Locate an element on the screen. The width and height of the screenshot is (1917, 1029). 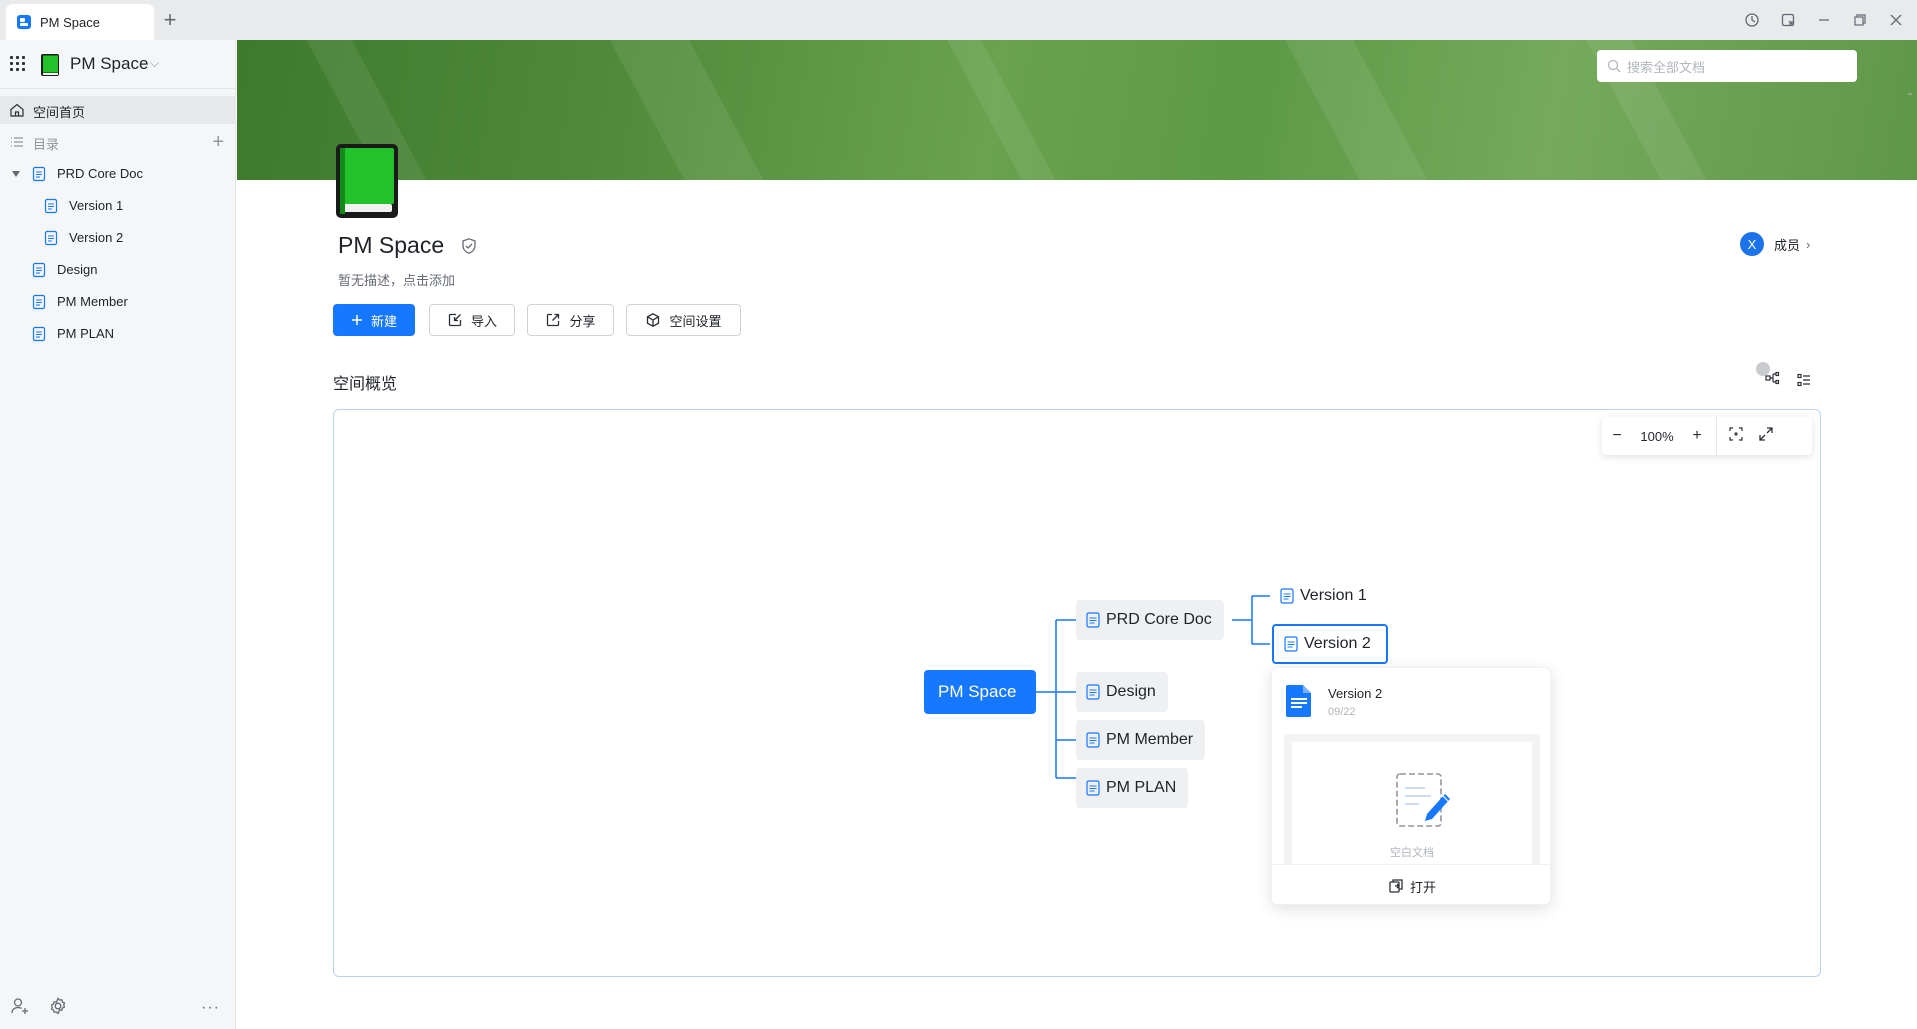
shield-check-icon is located at coordinates (469, 246).